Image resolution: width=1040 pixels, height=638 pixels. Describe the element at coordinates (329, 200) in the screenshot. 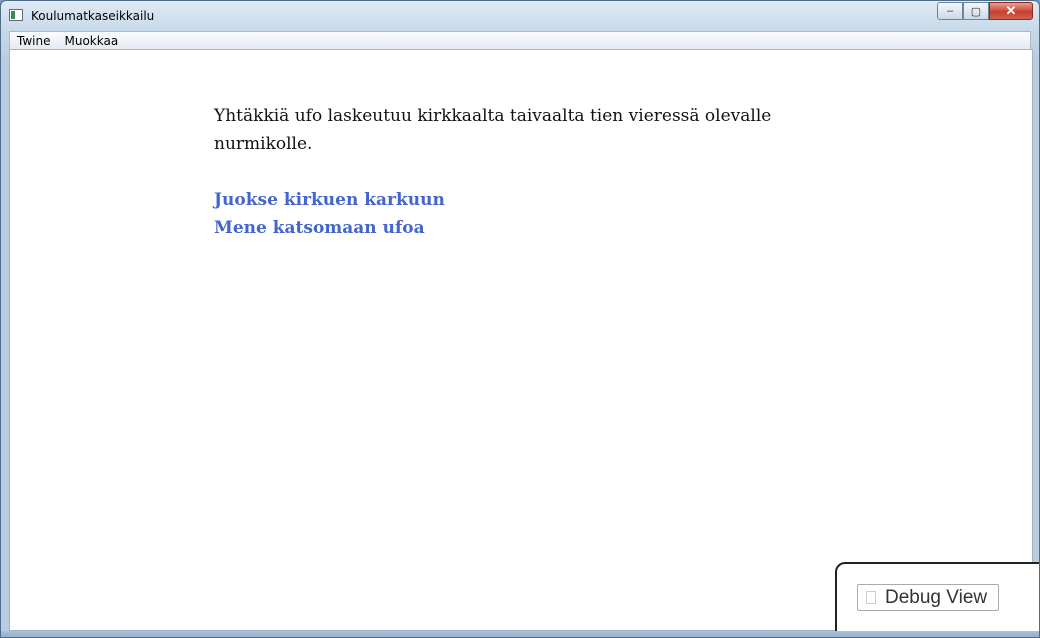

I see `link-run-away: Juokse kirkuen karkuun` at that location.